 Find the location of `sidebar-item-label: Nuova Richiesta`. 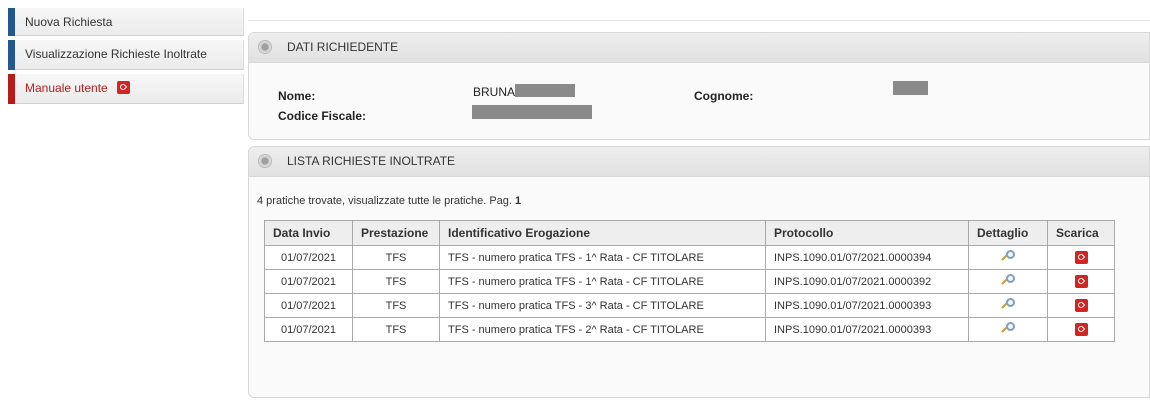

sidebar-item-label: Nuova Richiesta is located at coordinates (69, 22).